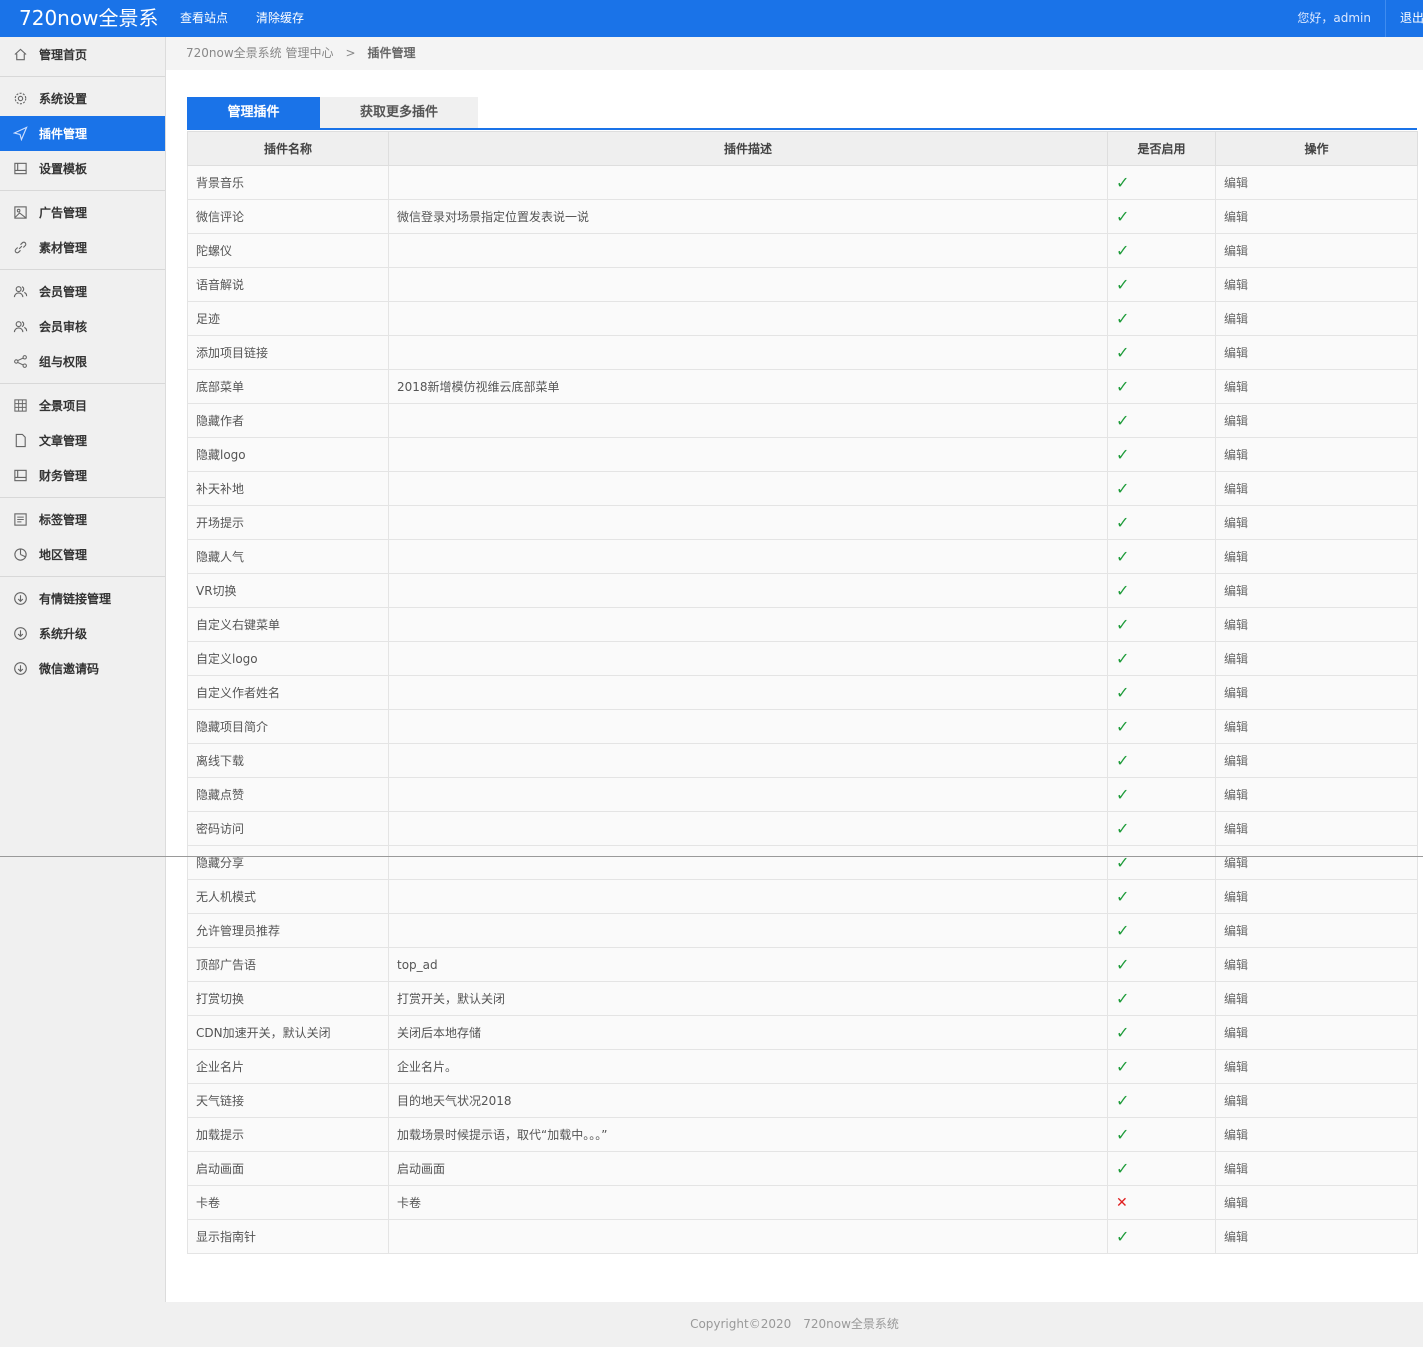 The height and width of the screenshot is (1347, 1423). Describe the element at coordinates (288, 182) in the screenshot. I see `plugin-name: 背景音乐` at that location.